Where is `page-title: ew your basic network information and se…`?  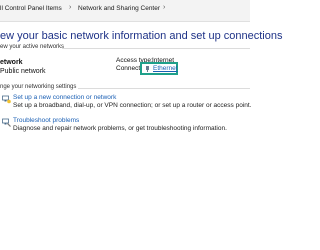 page-title: ew your basic network information and se… is located at coordinates (141, 36).